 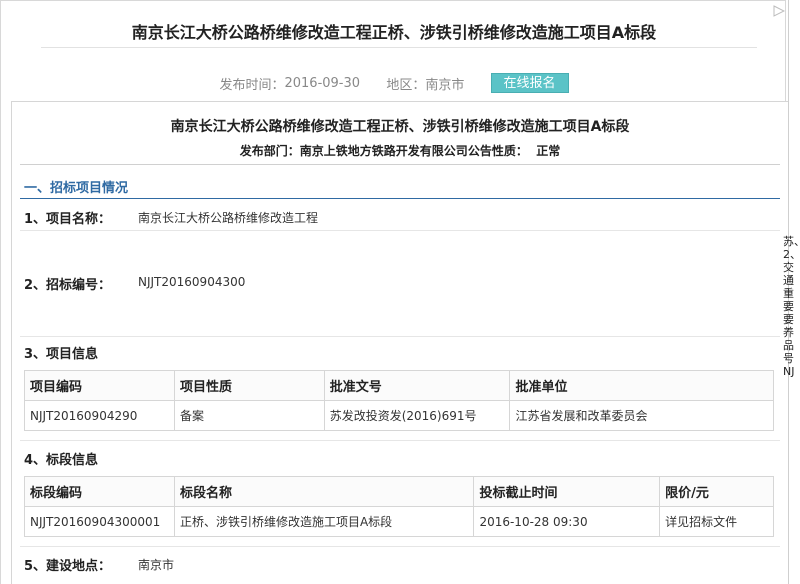 What do you see at coordinates (400, 198) in the screenshot?
I see `section-divider` at bounding box center [400, 198].